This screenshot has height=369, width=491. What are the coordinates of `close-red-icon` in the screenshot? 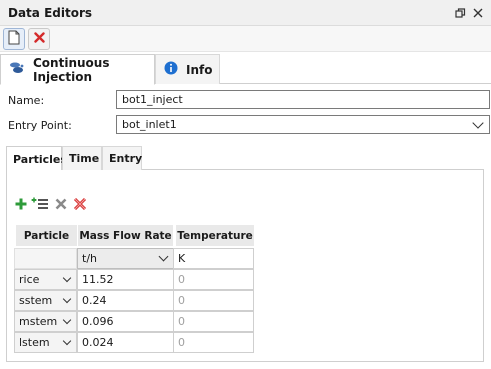 It's located at (39, 39).